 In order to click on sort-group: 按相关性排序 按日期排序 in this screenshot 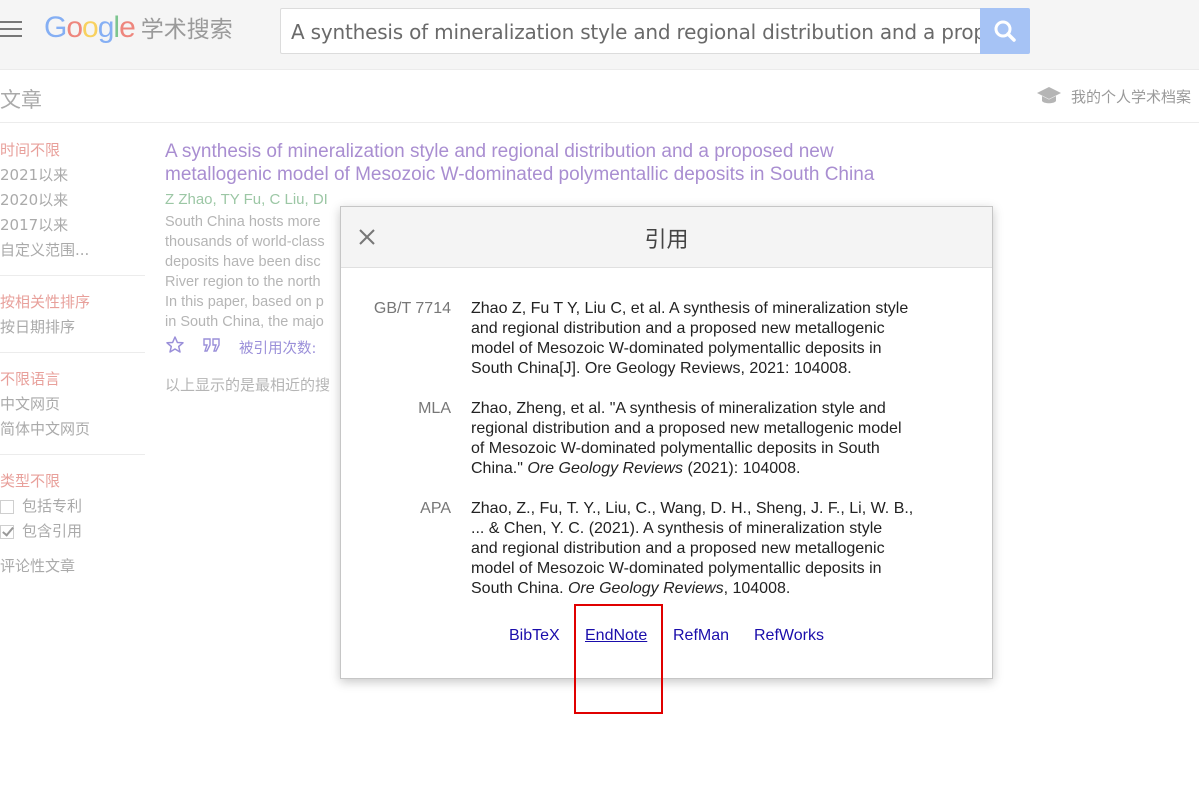, I will do `click(72, 321)`.